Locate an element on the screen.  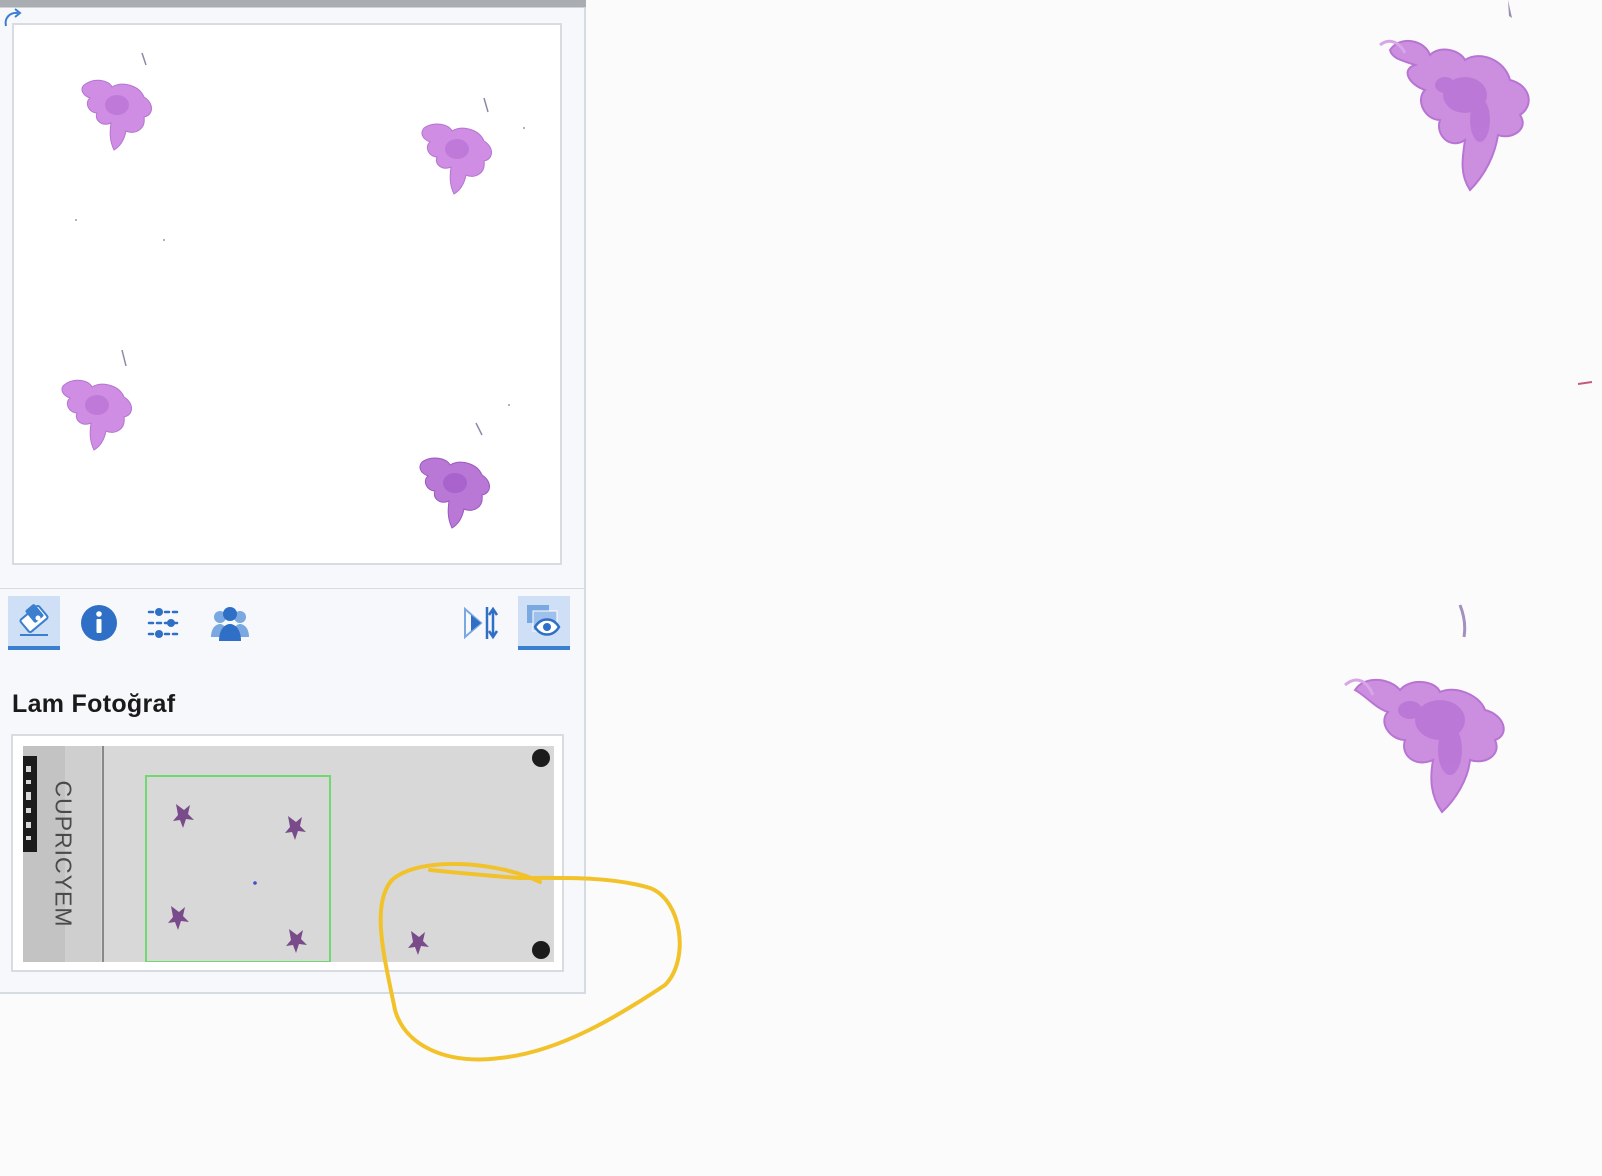
flip-icon is located at coordinates (481, 623).